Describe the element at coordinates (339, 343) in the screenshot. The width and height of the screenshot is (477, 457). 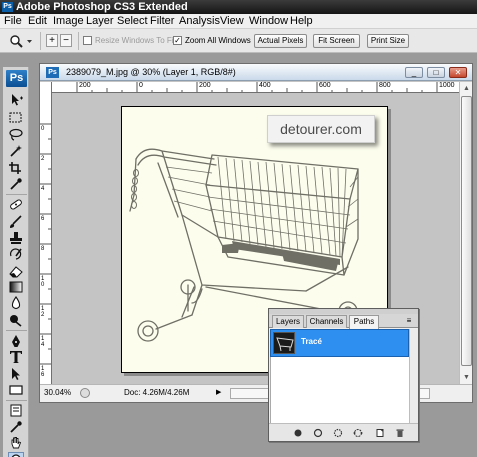
I see `path-row-selected: Tracé` at that location.